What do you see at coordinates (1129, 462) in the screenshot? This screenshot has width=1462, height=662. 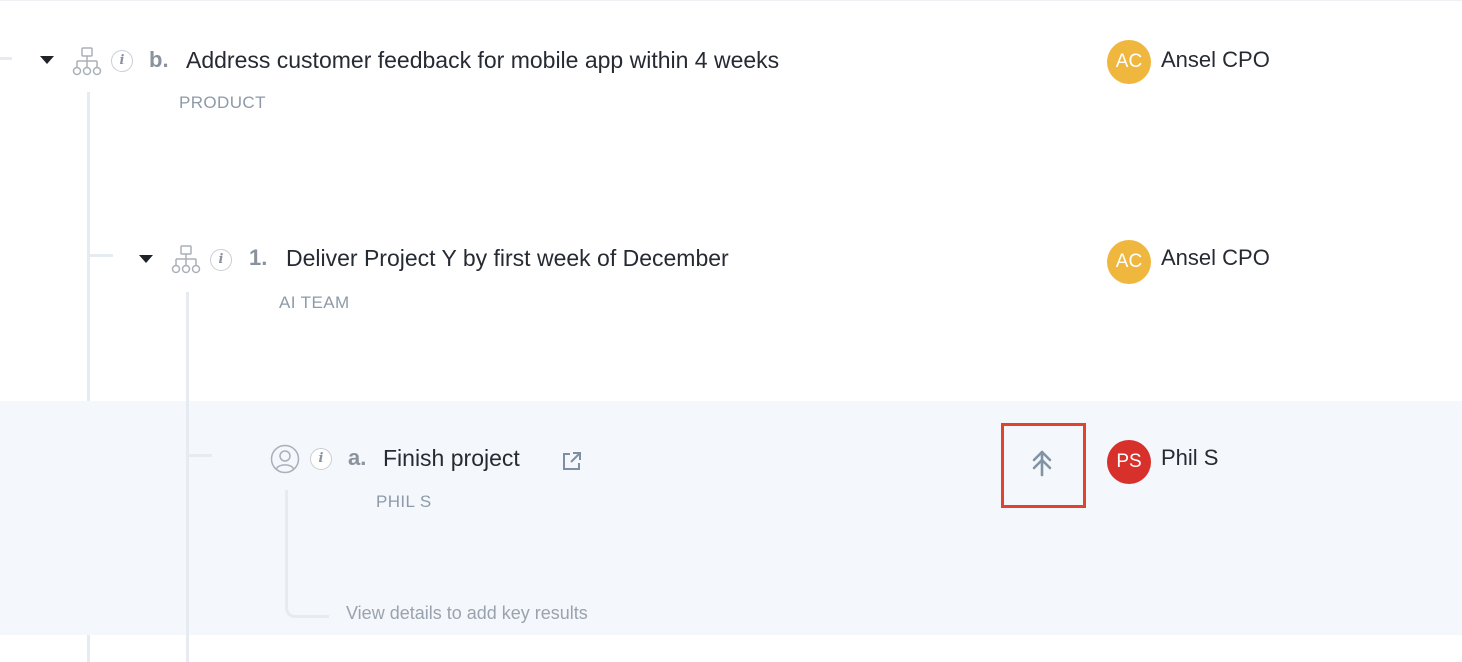 I see `avatar: PS` at bounding box center [1129, 462].